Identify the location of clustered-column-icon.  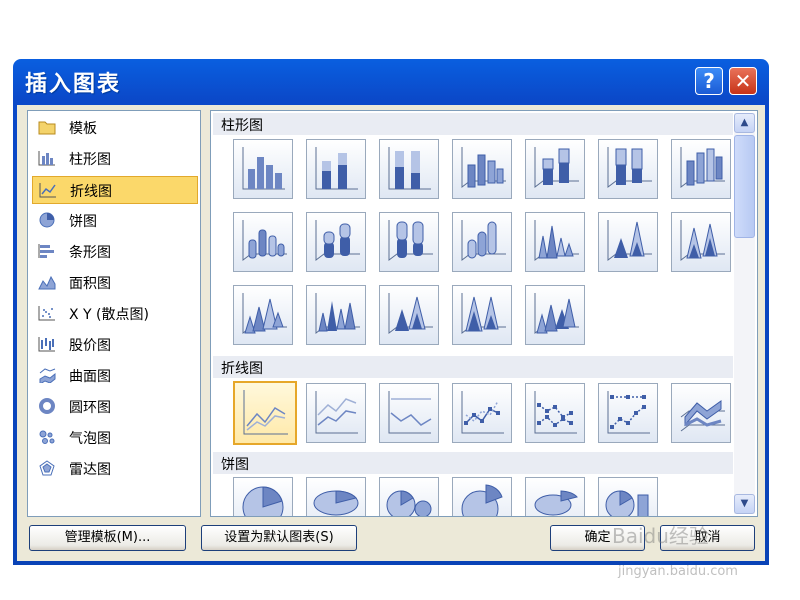
(263, 168).